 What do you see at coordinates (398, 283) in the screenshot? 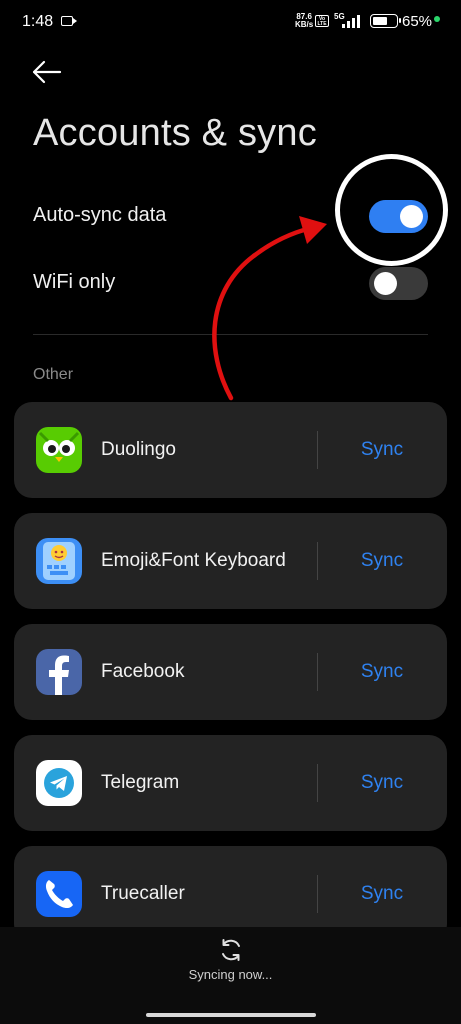
I see `wifi-only-toggle` at bounding box center [398, 283].